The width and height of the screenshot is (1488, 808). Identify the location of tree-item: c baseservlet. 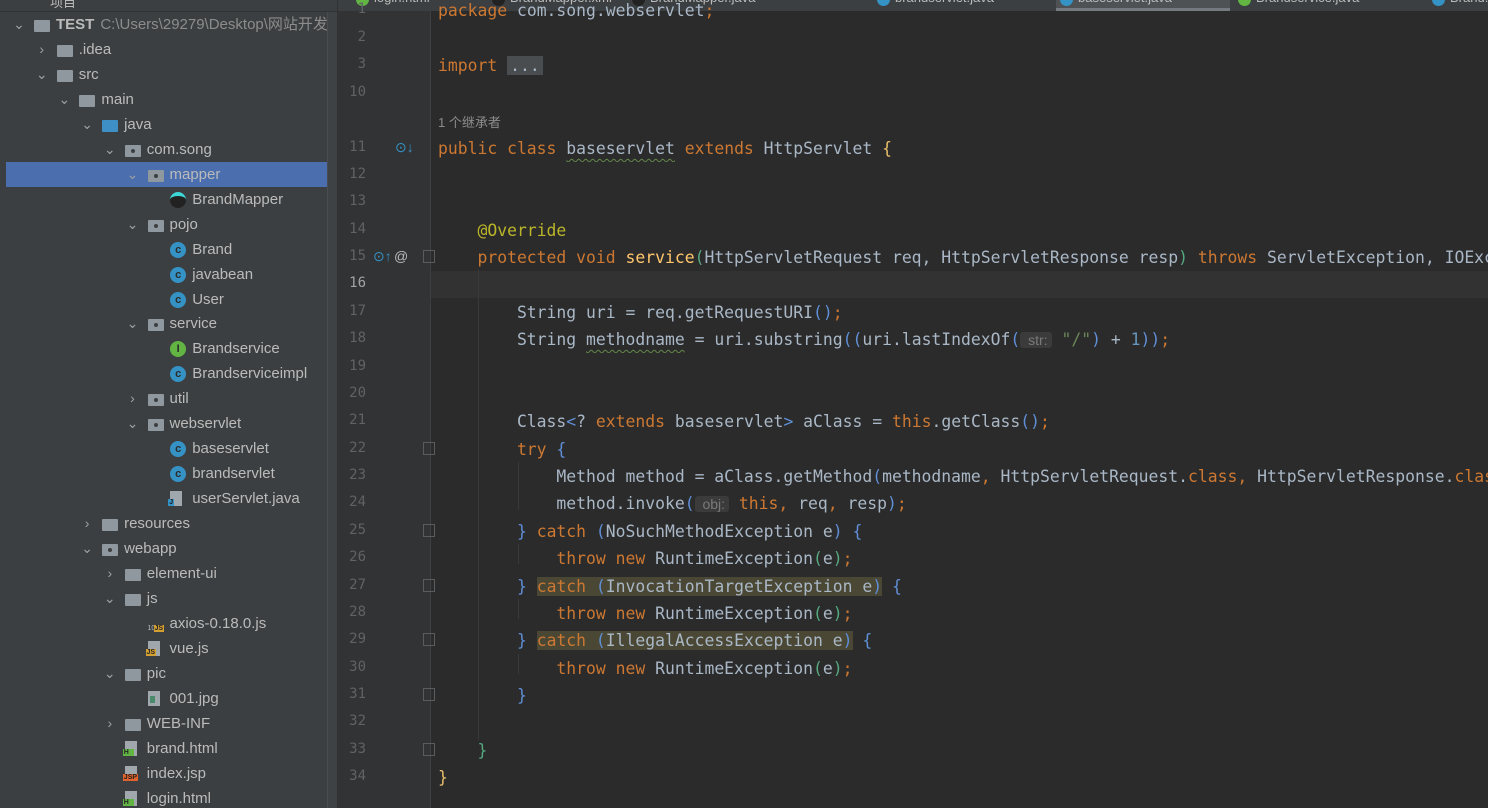
(166, 448).